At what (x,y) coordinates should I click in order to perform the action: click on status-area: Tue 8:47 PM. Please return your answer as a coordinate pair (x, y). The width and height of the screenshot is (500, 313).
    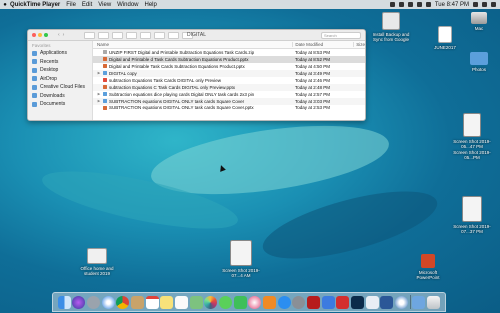
    Looking at the image, I should click on (442, 4).